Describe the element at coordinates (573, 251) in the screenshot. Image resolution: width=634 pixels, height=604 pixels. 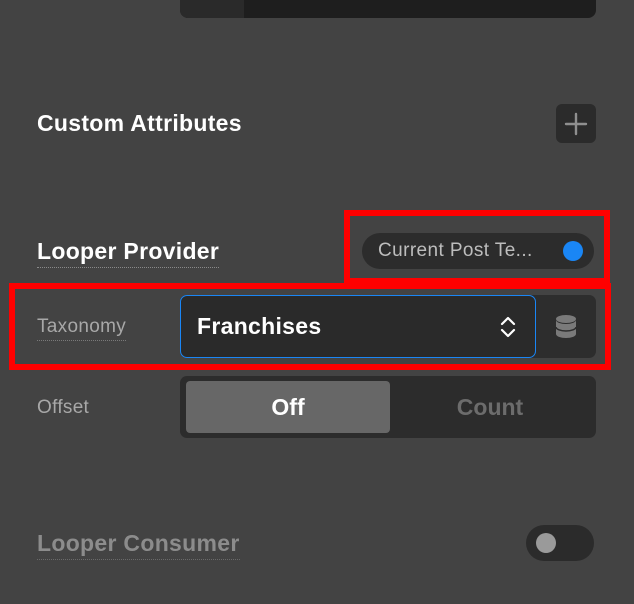
I see `provider-enabled-indicator` at that location.